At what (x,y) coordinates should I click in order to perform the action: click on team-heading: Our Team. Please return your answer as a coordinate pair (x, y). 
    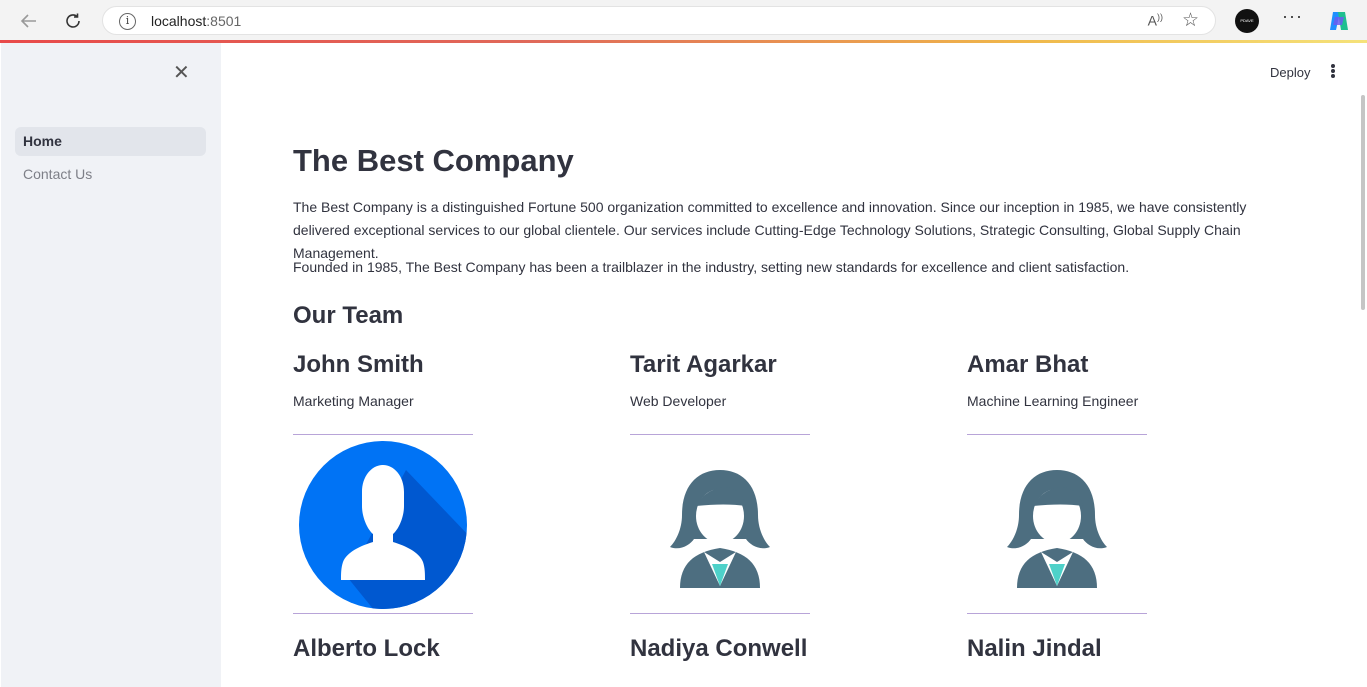
    Looking at the image, I should click on (348, 315).